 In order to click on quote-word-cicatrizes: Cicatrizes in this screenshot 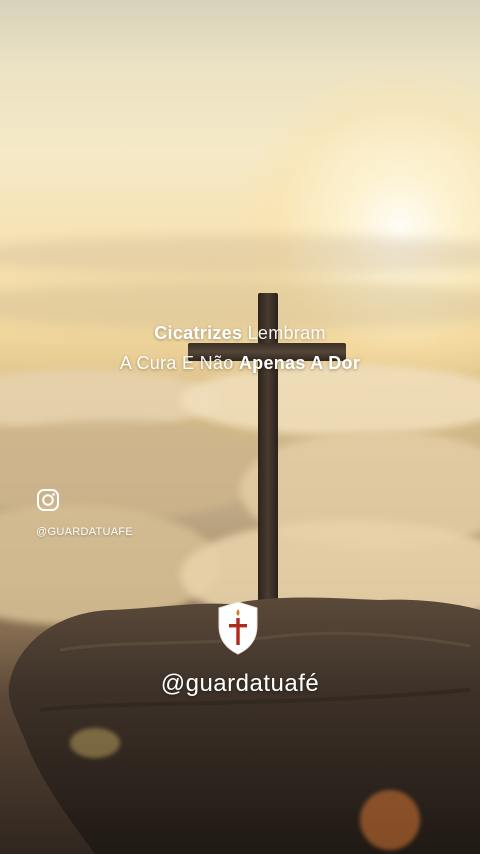, I will do `click(198, 333)`.